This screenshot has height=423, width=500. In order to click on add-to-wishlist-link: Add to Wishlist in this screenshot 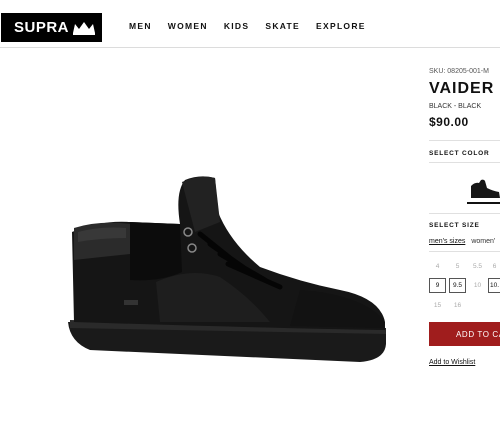, I will do `click(452, 362)`.